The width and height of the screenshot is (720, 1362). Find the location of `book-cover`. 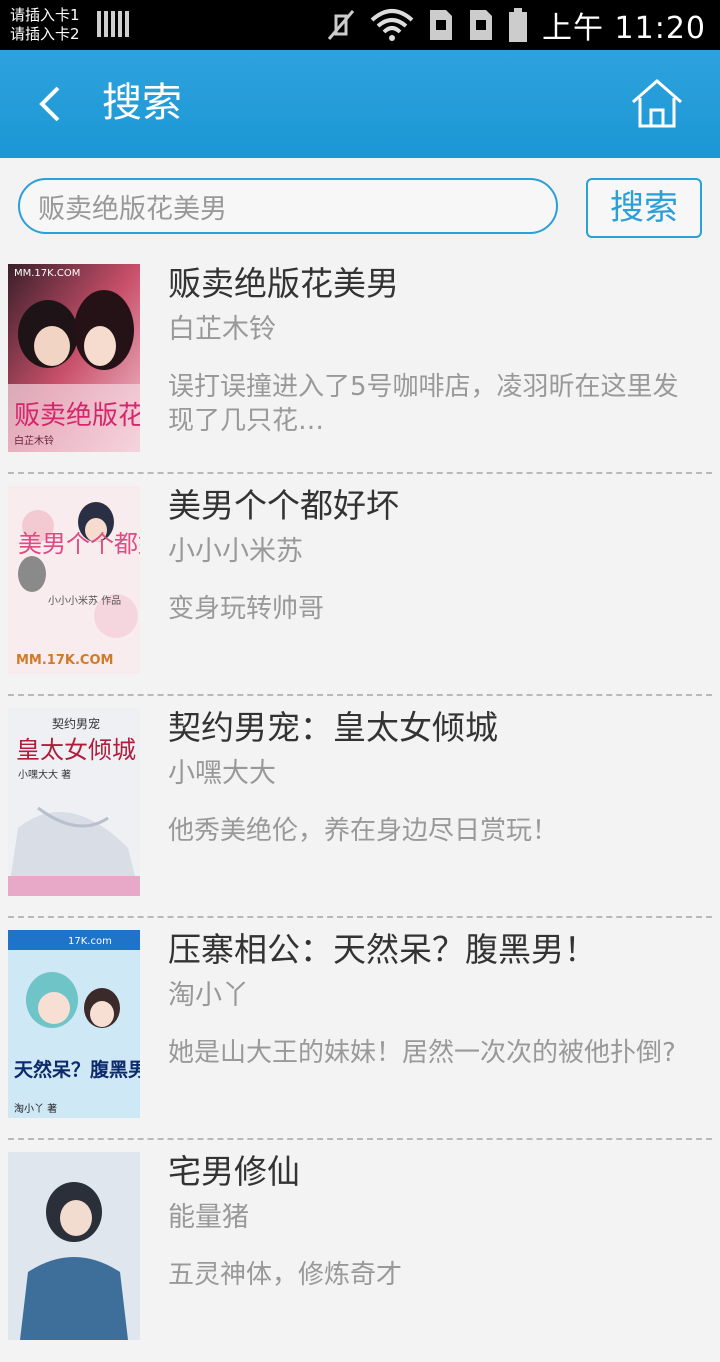

book-cover is located at coordinates (74, 1246).